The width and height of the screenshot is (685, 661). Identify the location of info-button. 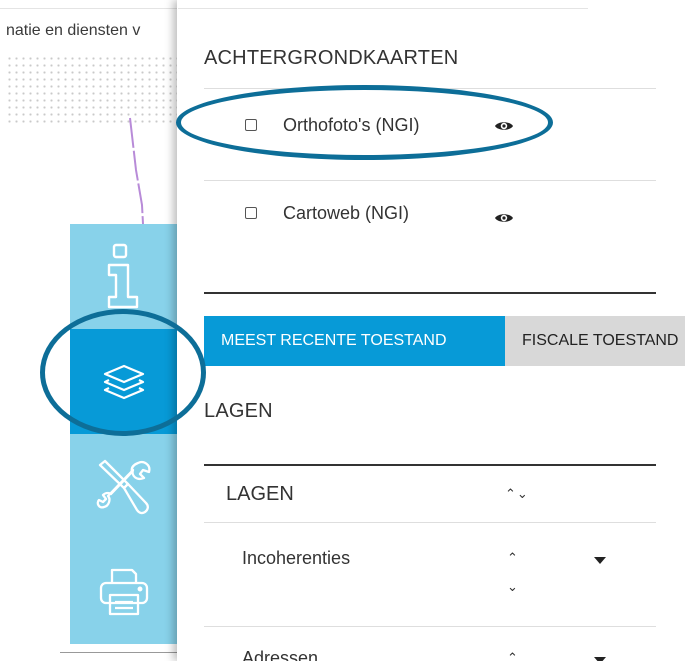
(124, 276).